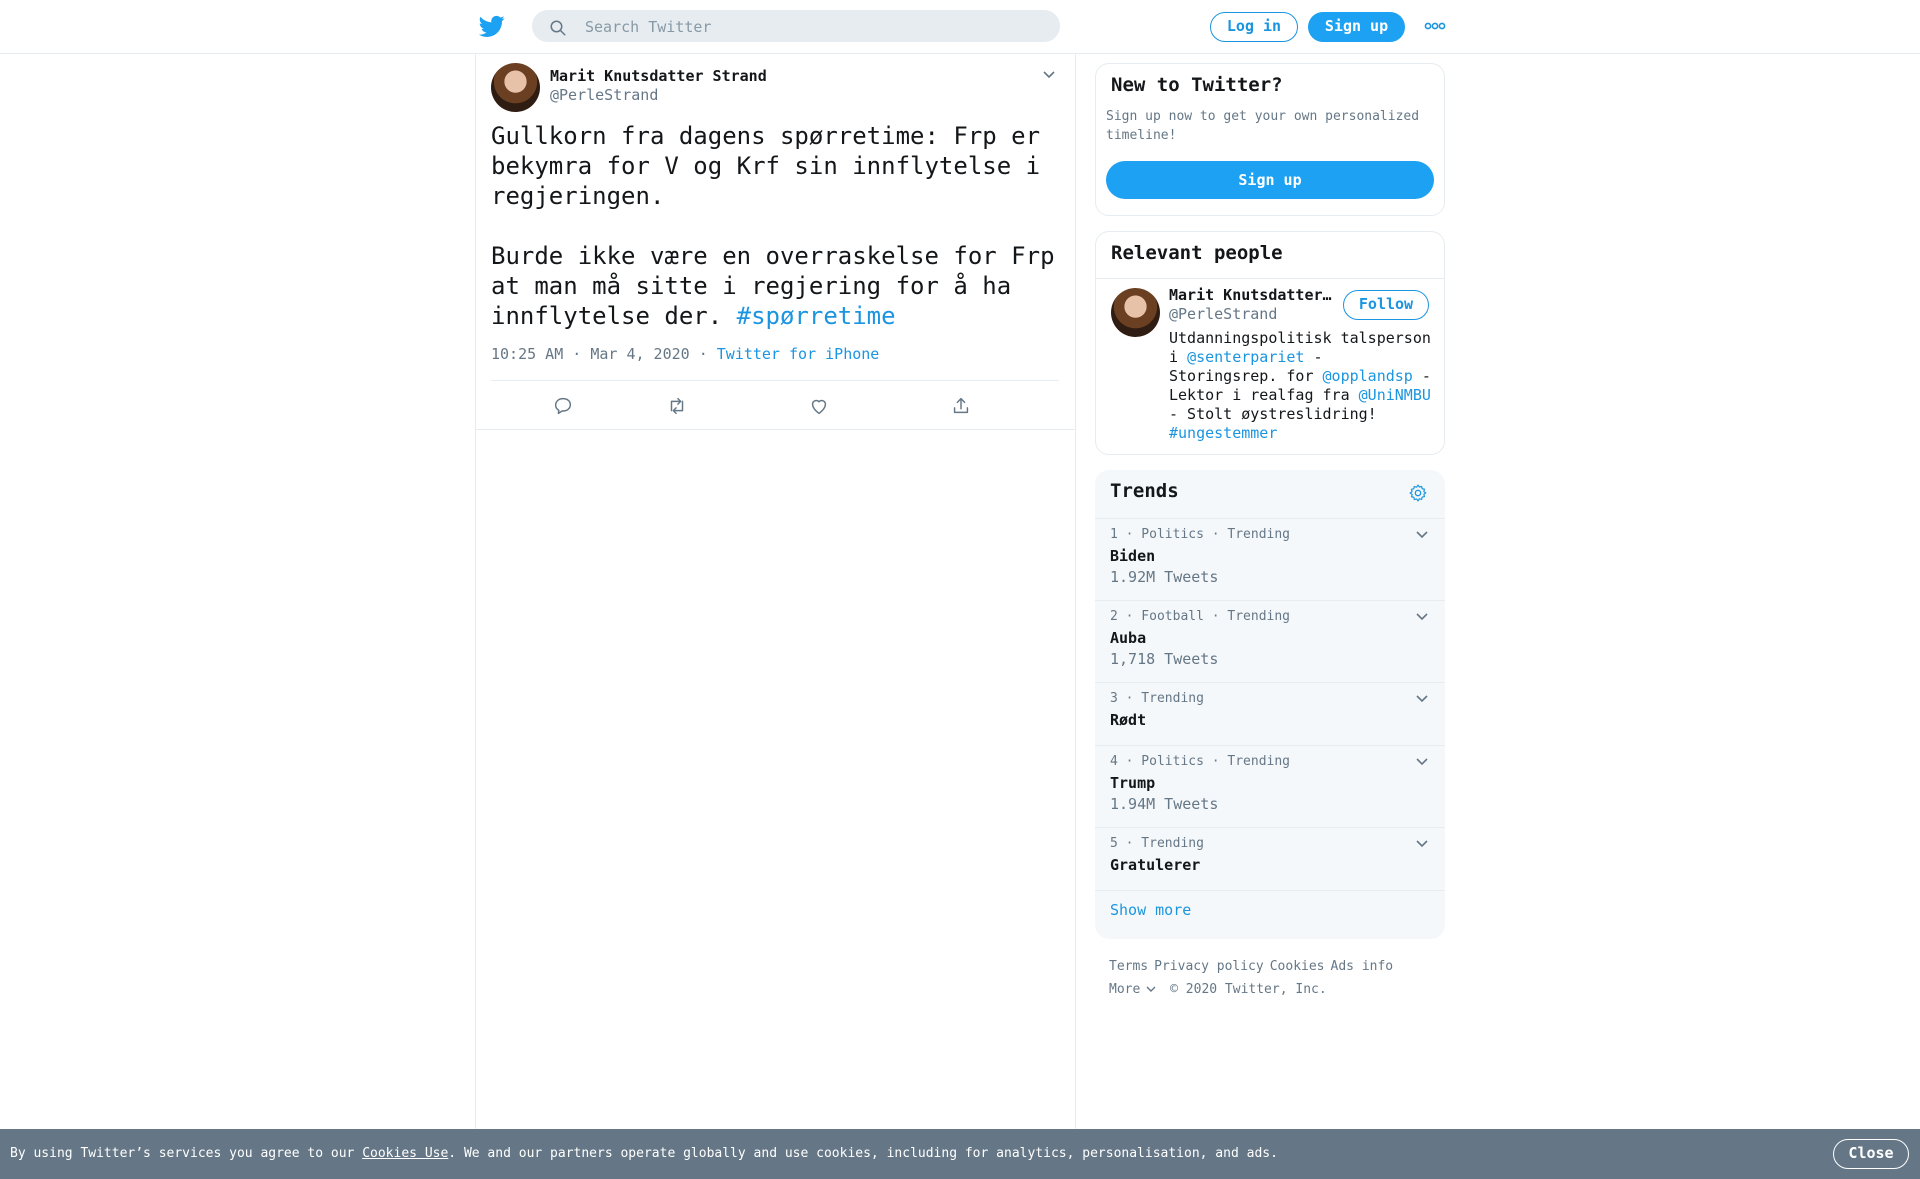 Image resolution: width=1920 pixels, height=1179 pixels. Describe the element at coordinates (1157, 843) in the screenshot. I see `trend-meta: 5 · Trending` at that location.